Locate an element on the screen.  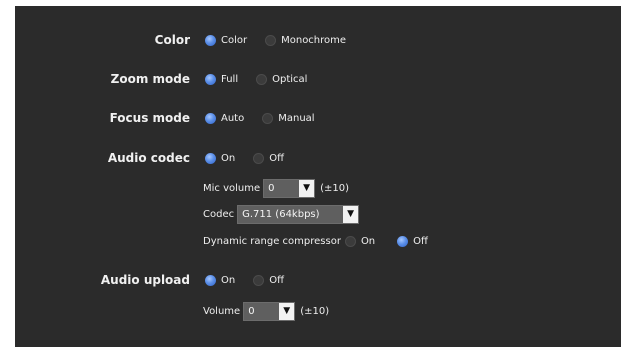
audio-upload-row: Audio upload On Off is located at coordinates (318, 280).